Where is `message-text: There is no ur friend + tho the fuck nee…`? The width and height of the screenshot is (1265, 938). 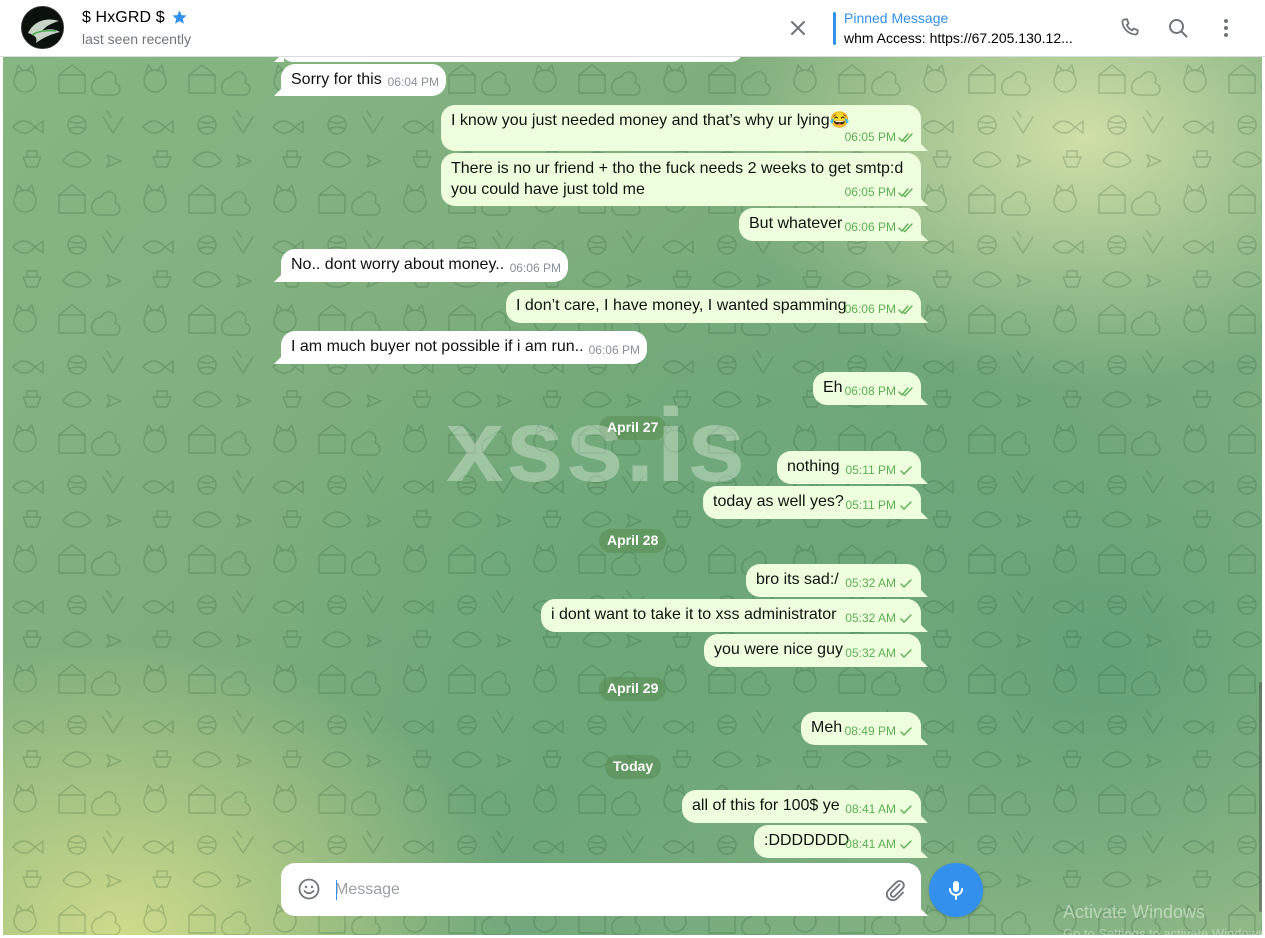
message-text: There is no ur friend + tho the fuck nee… is located at coordinates (677, 168).